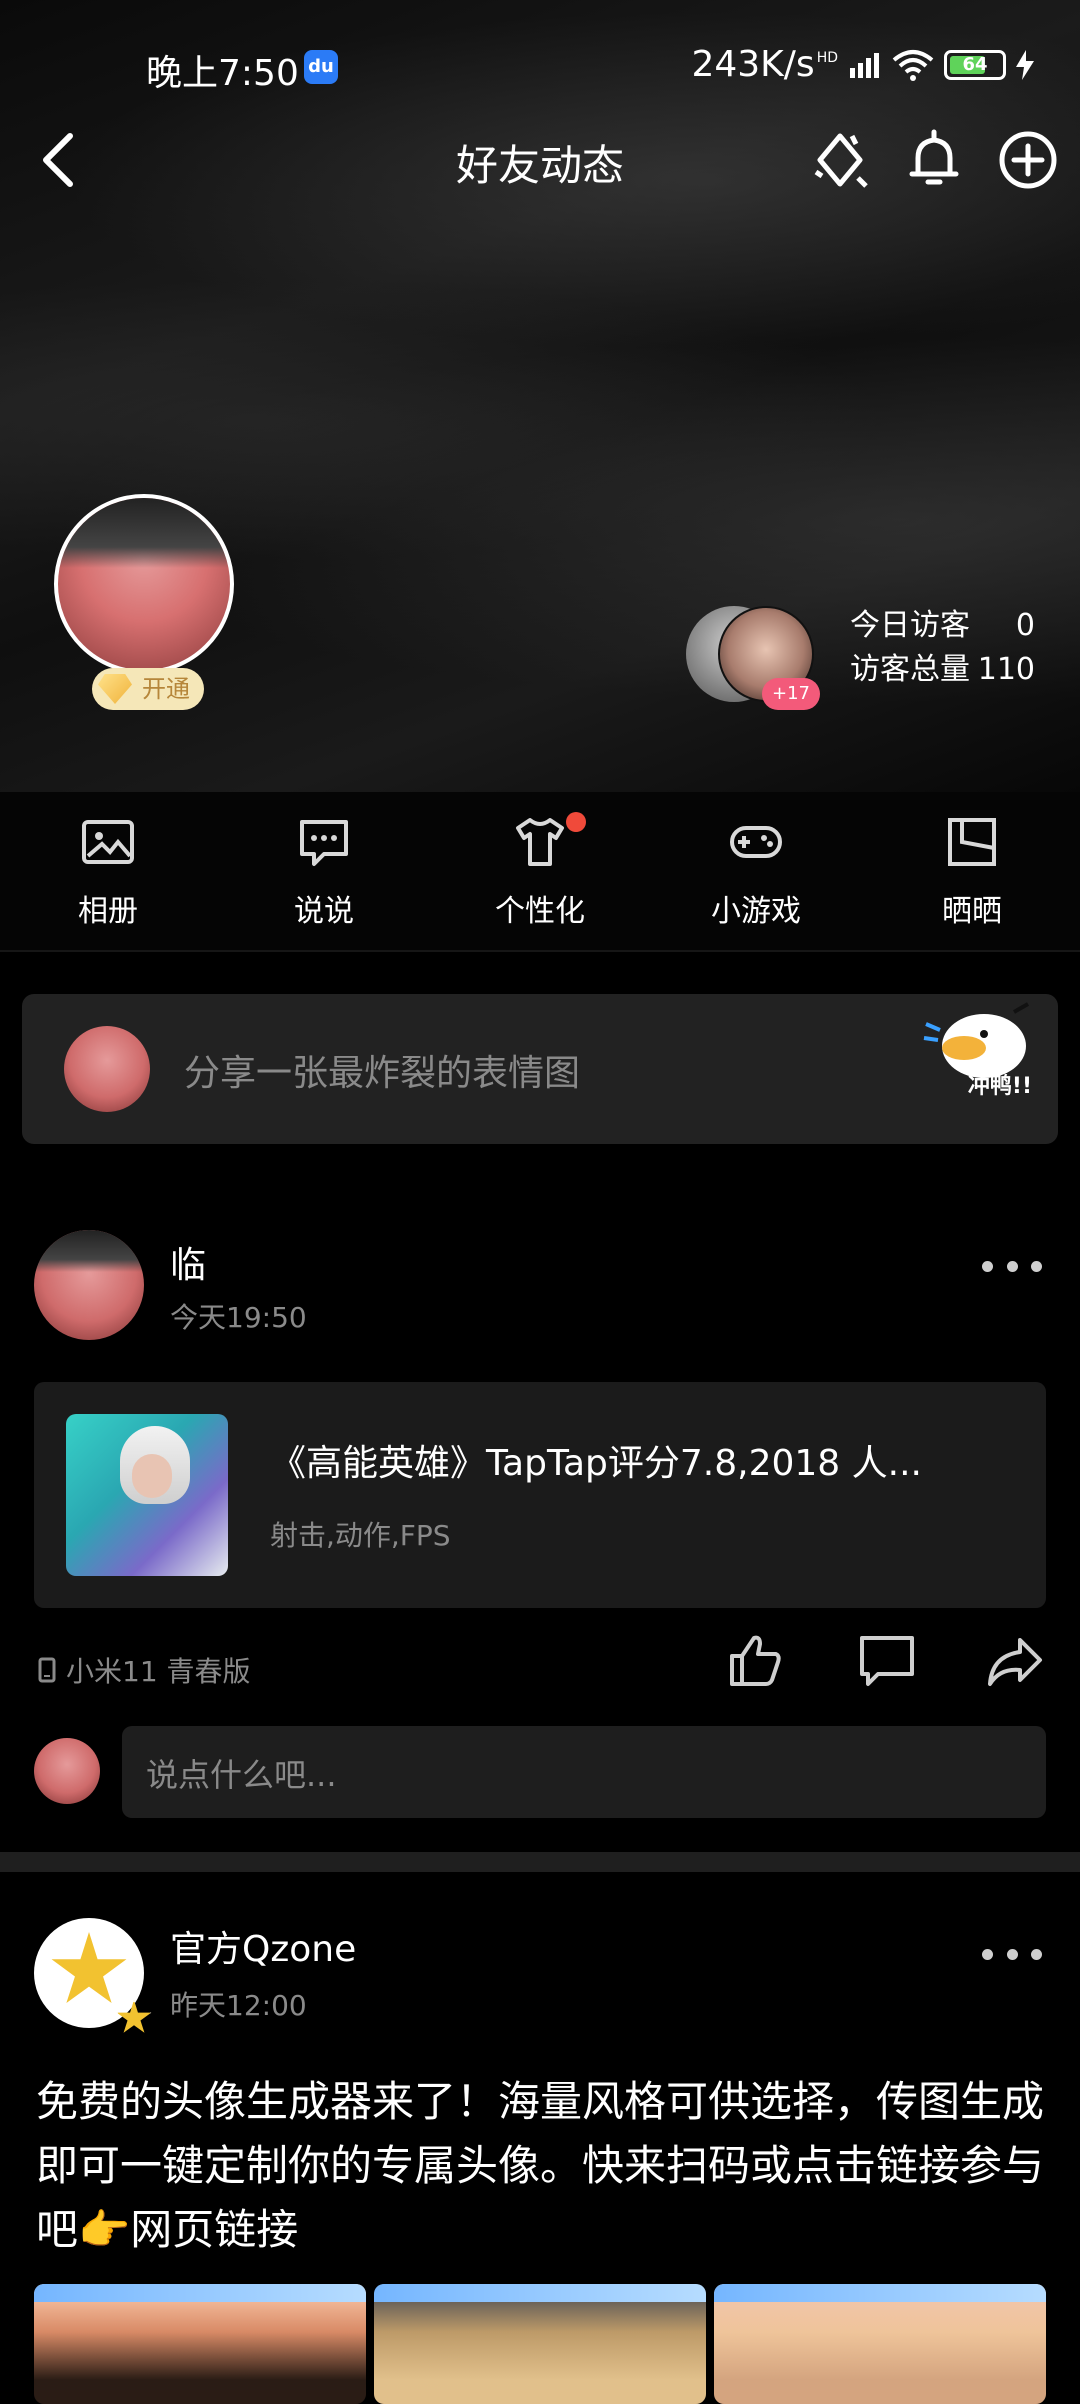 The height and width of the screenshot is (2404, 1080). I want to click on sparkle-icon, so click(841, 160).